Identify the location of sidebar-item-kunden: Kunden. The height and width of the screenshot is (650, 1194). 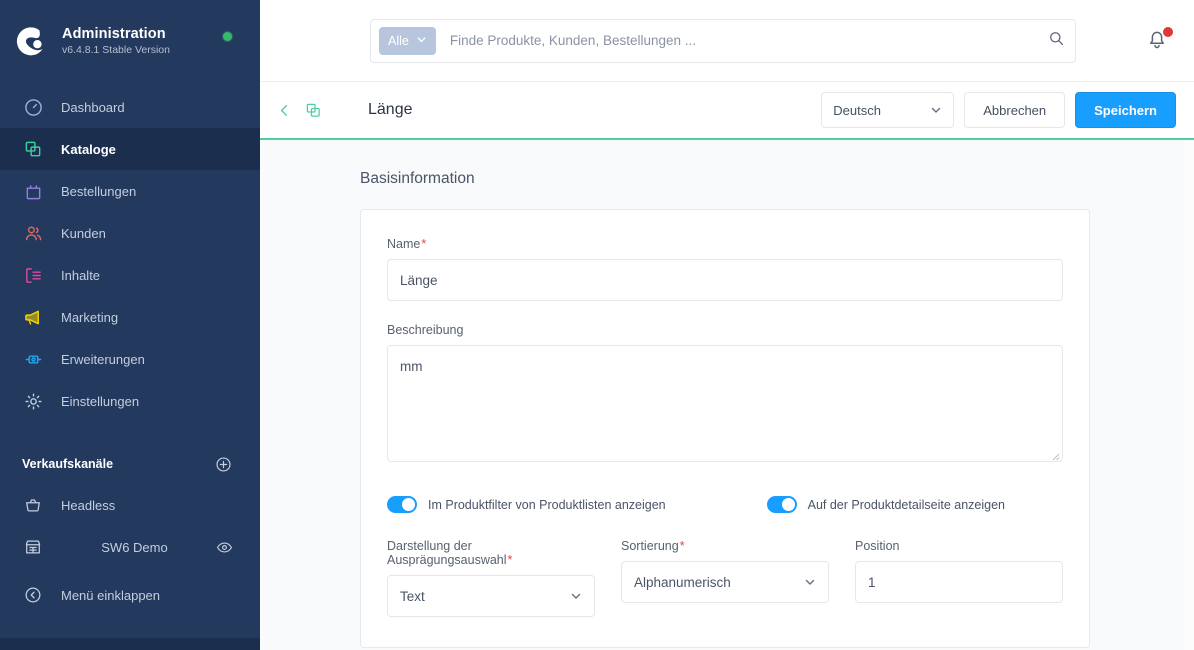
(130, 233).